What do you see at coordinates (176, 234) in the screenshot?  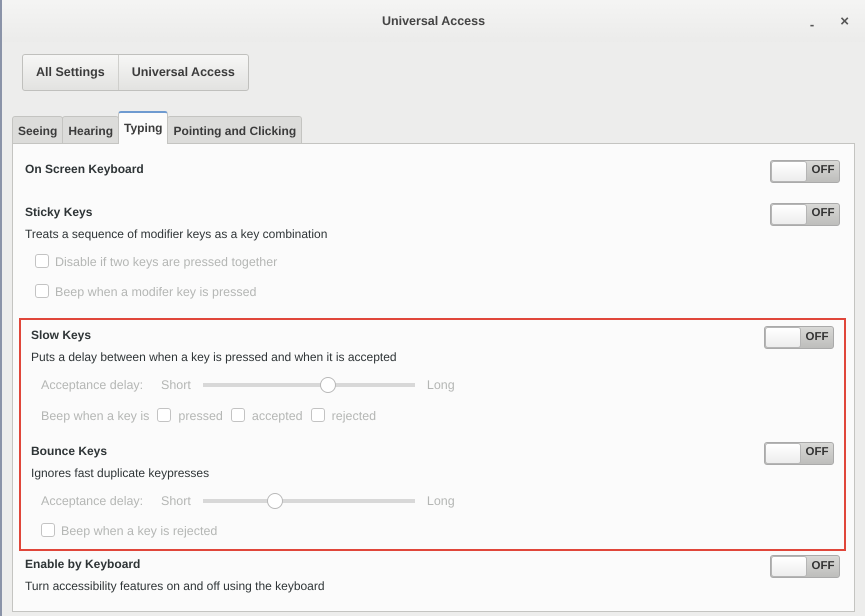 I see `section-description: Treats a sequence of modifier keys as a key combination` at bounding box center [176, 234].